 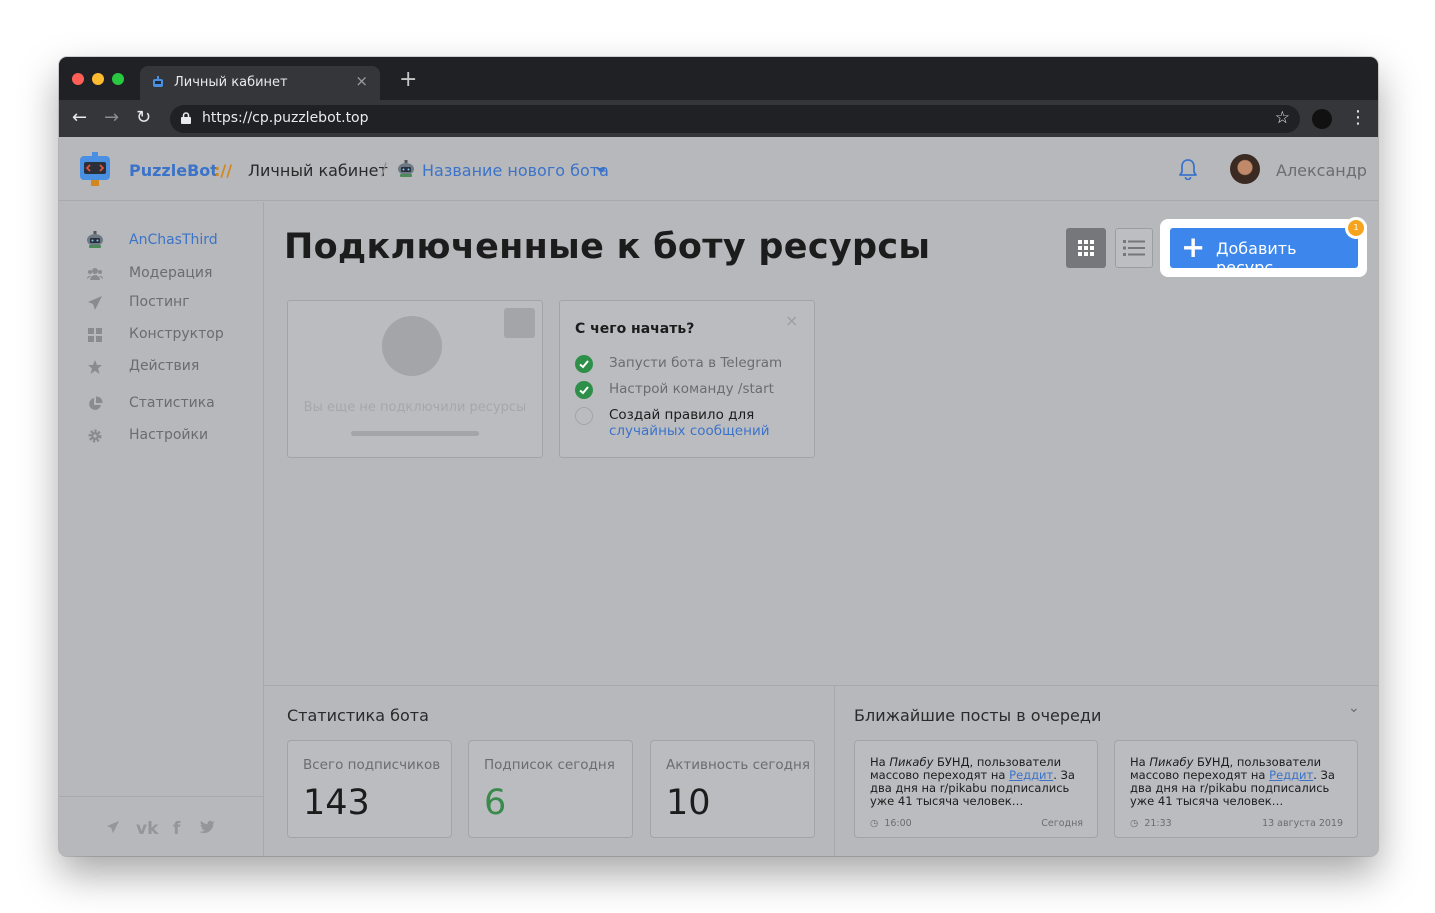 I want to click on bot-selector: Название нового бота, so click(x=515, y=170).